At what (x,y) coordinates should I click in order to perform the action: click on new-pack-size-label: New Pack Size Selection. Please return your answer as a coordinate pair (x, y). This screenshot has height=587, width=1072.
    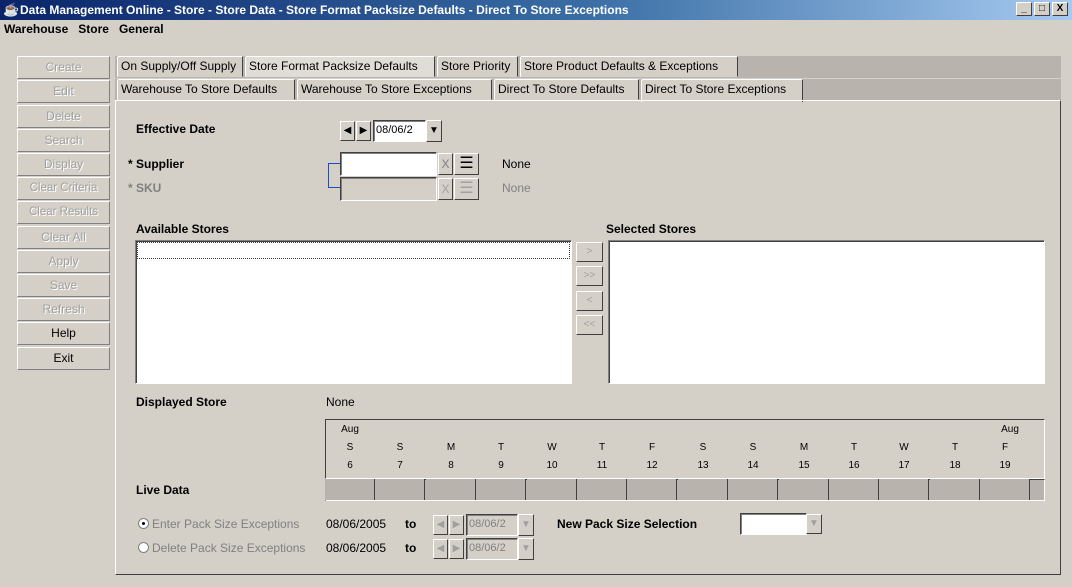
    Looking at the image, I should click on (627, 524).